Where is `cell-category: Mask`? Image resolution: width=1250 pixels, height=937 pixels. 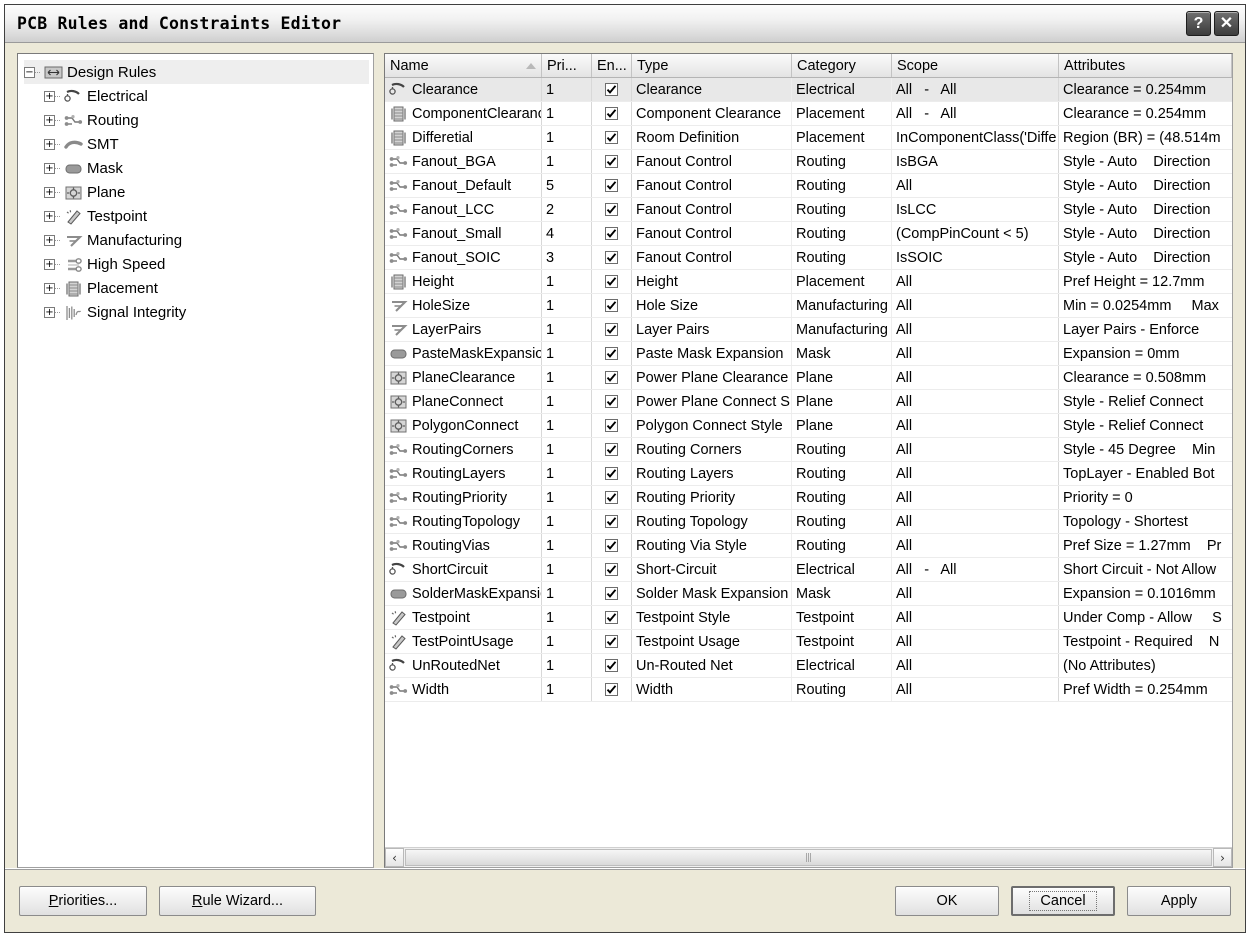 cell-category: Mask is located at coordinates (842, 353).